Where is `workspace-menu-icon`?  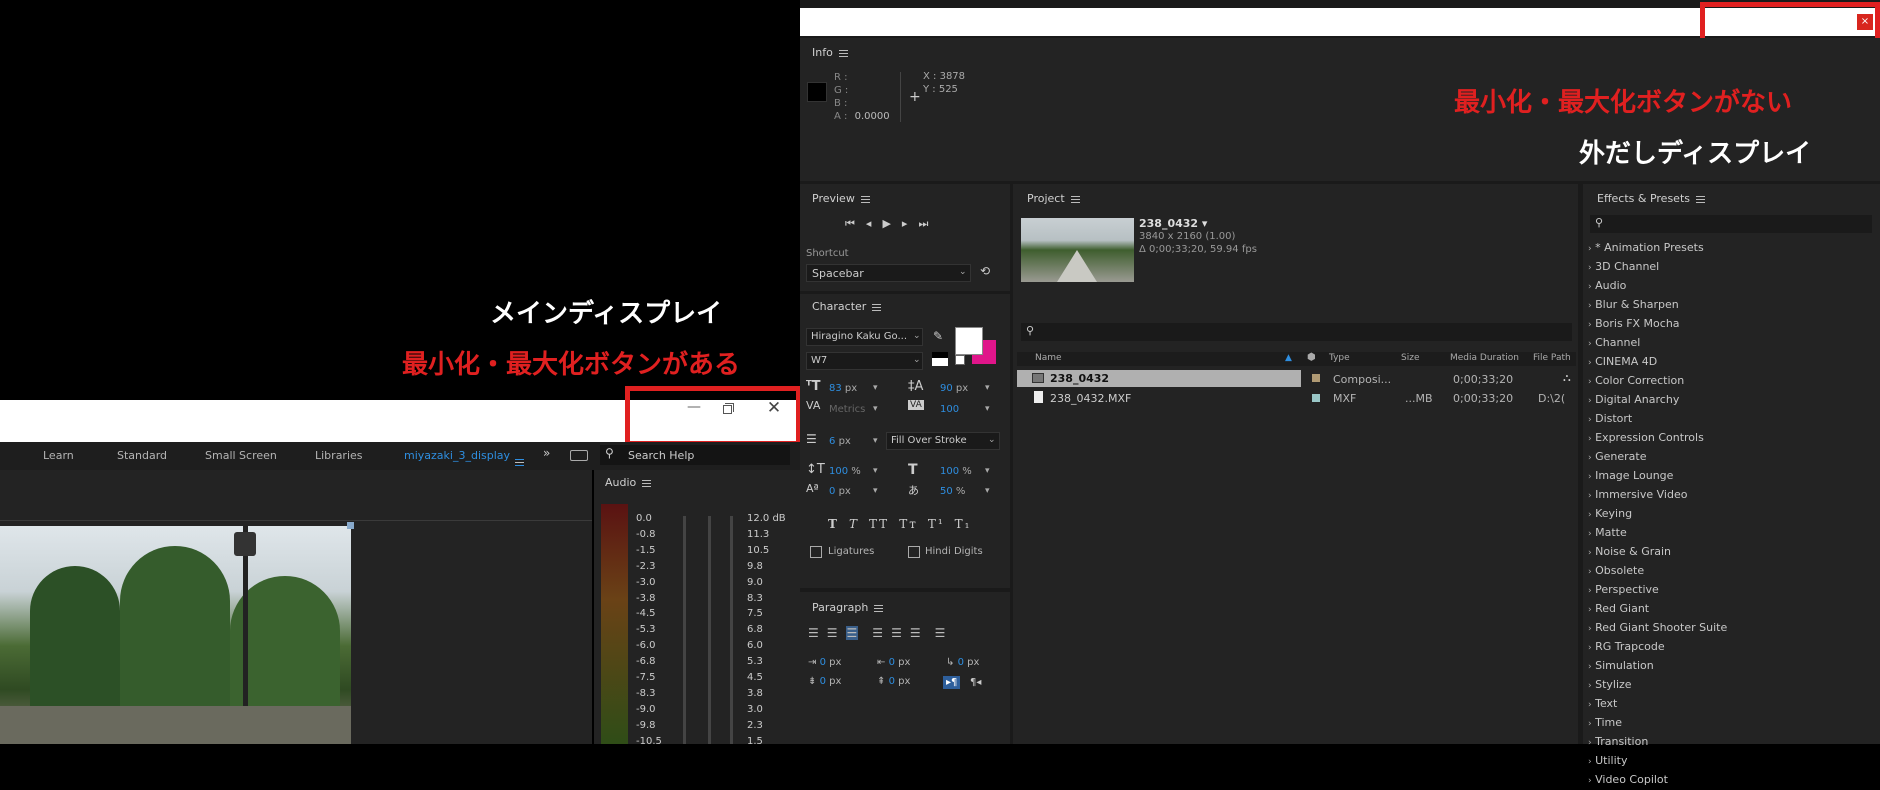
workspace-menu-icon is located at coordinates (516, 461).